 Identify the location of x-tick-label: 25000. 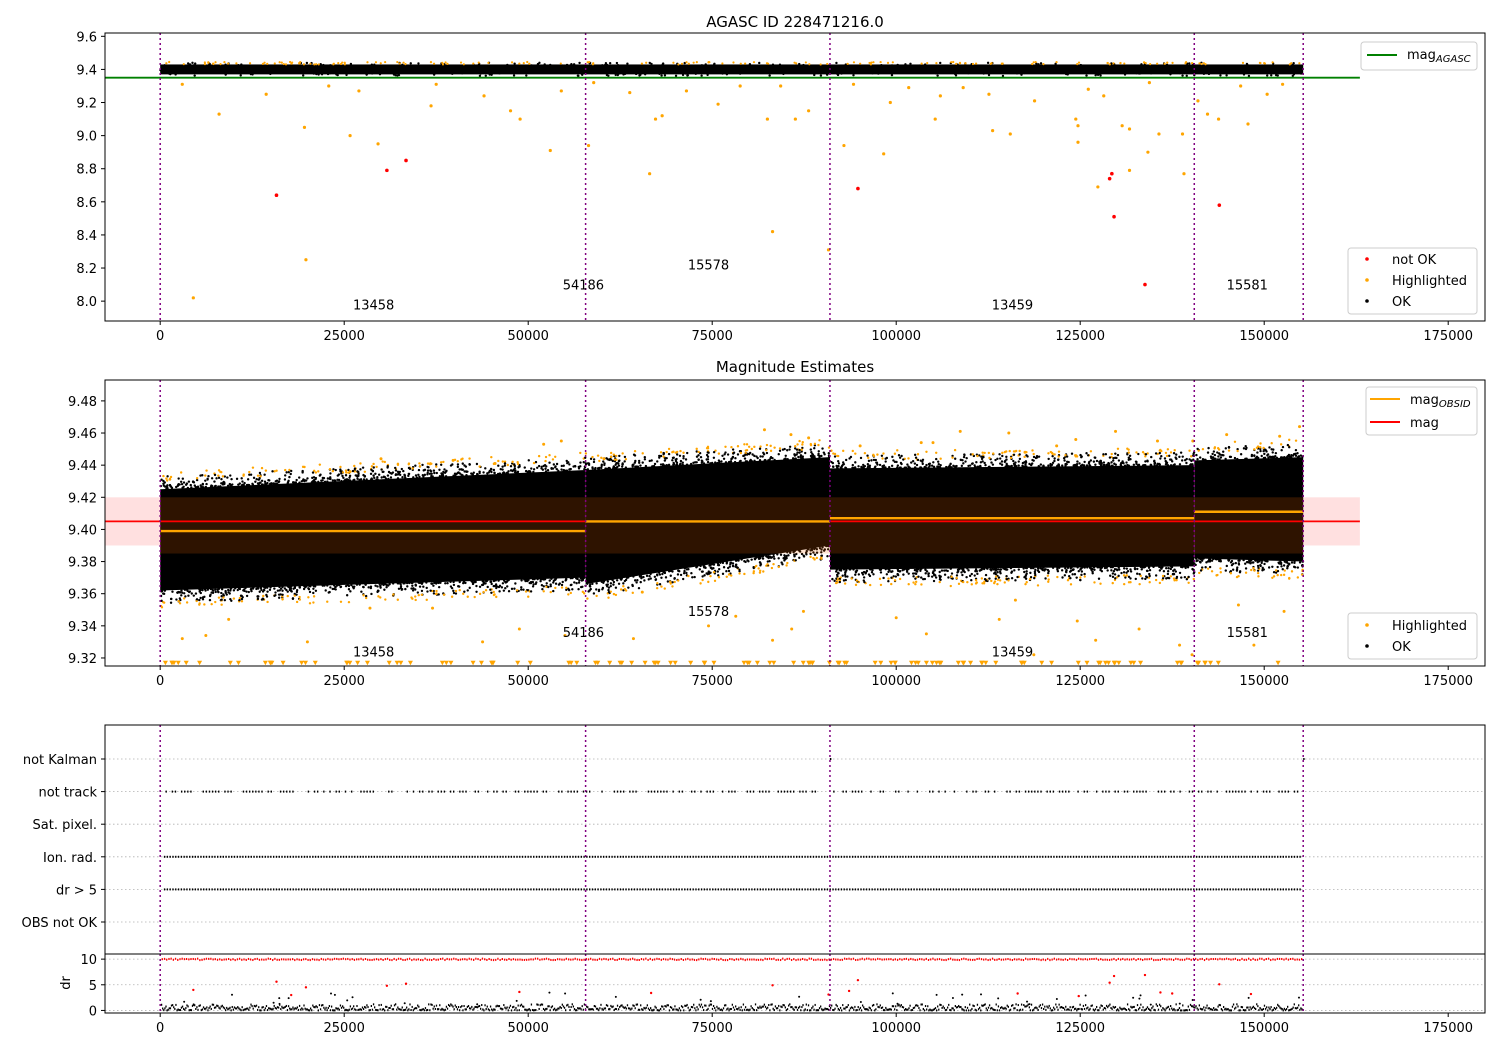
(344, 336).